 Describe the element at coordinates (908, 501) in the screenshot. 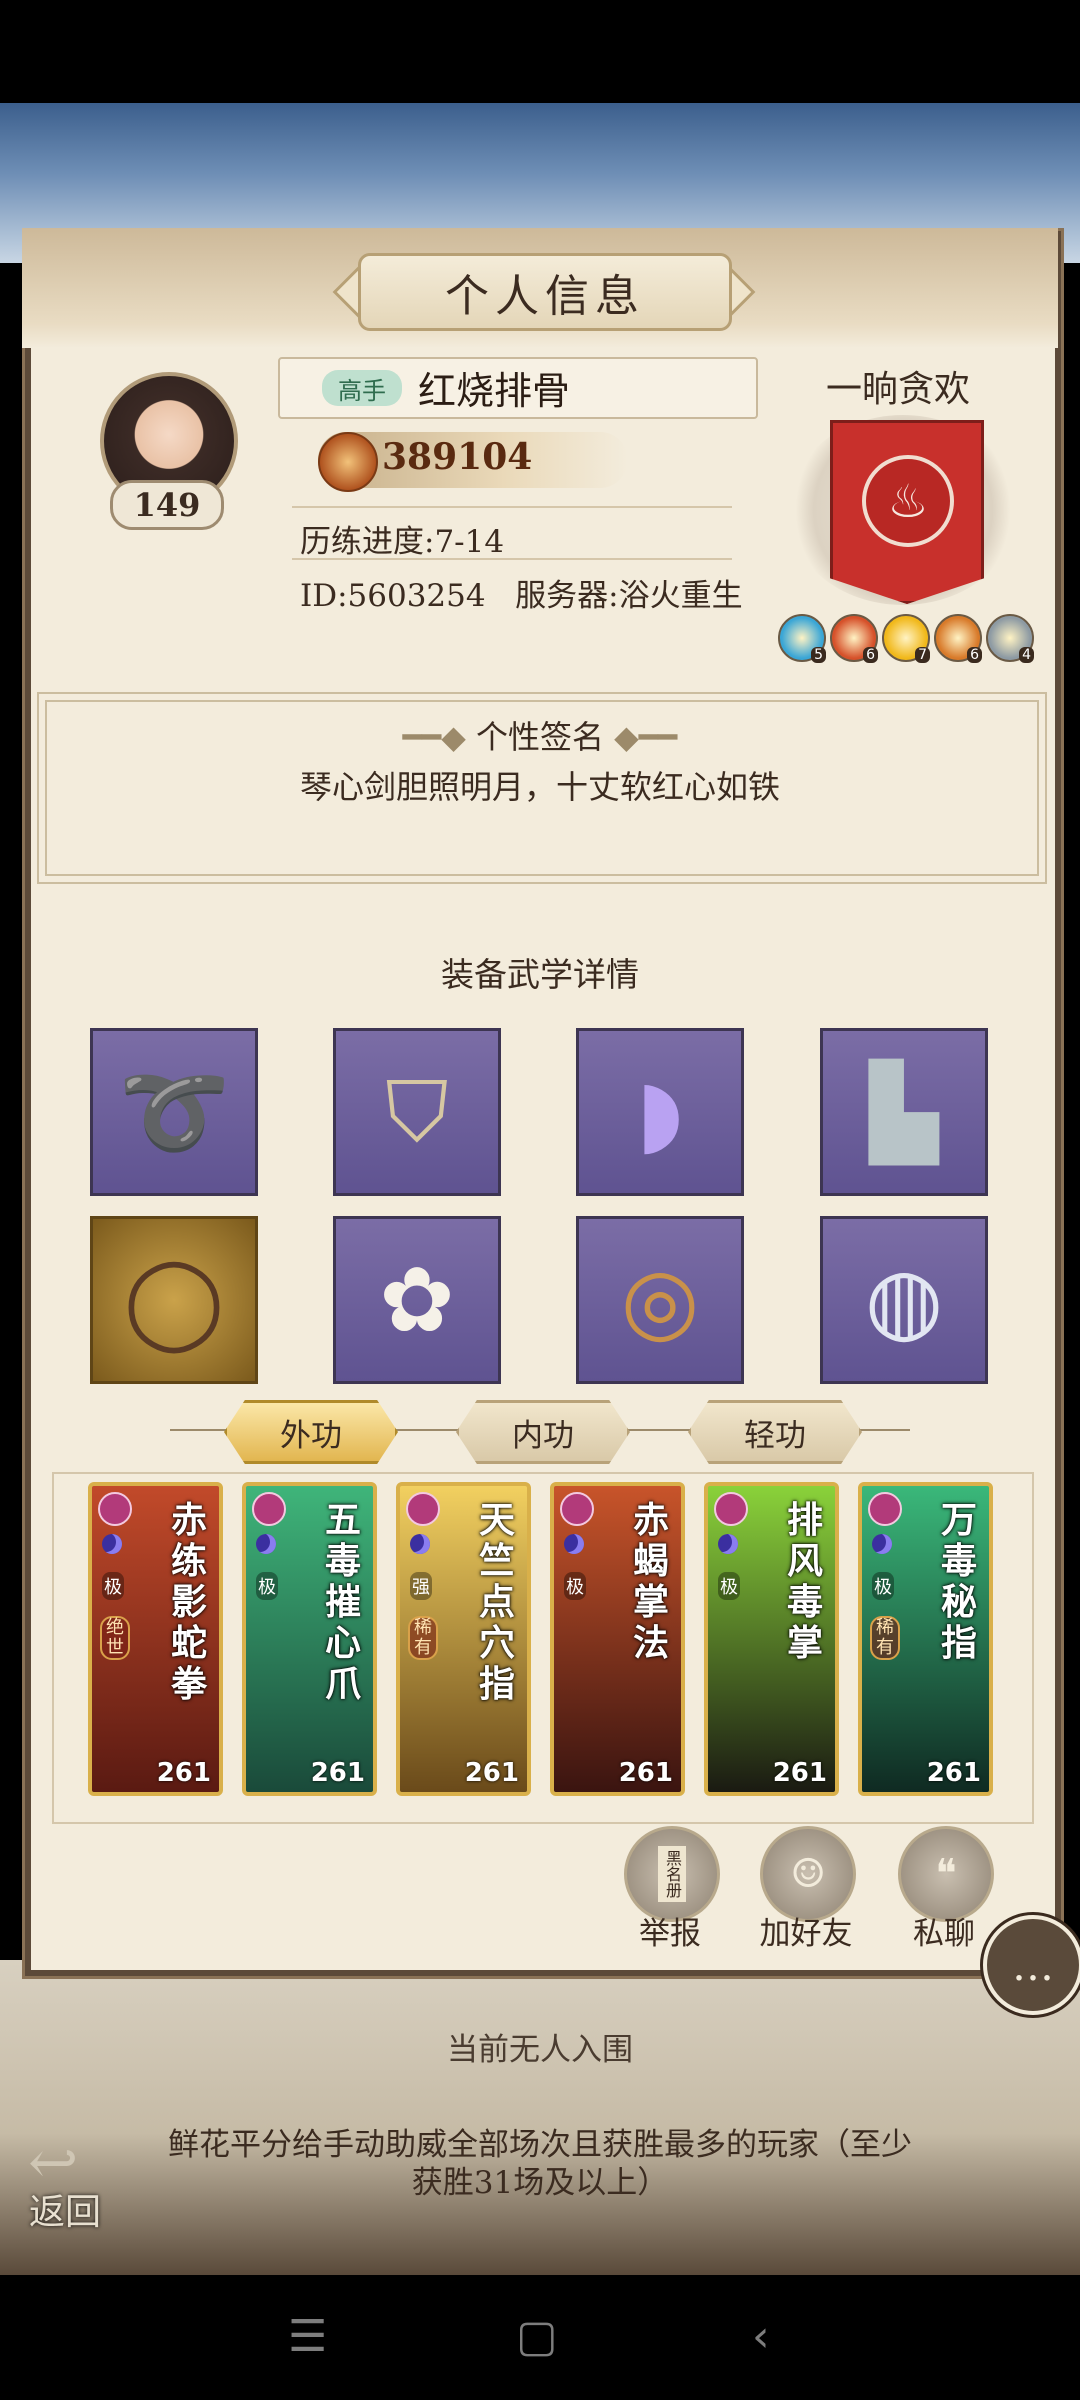

I see `flame-emblem-icon: ♨` at that location.